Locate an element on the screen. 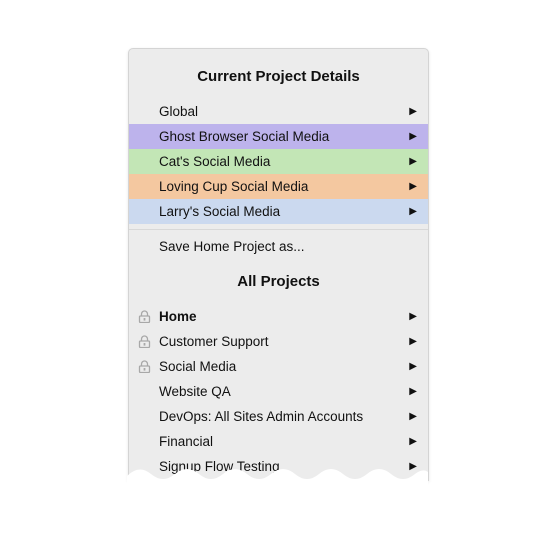 Image resolution: width=555 pixels, height=552 pixels. menu-separator is located at coordinates (278, 229).